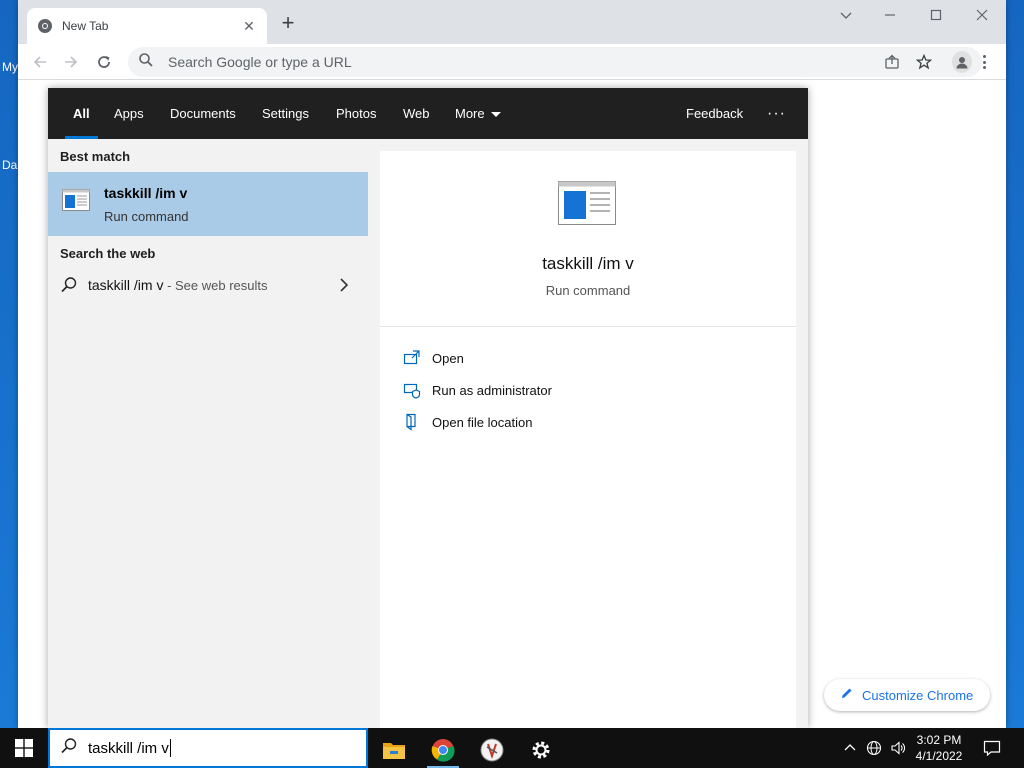 Image resolution: width=1024 pixels, height=768 pixels. What do you see at coordinates (588, 239) in the screenshot?
I see `preview-header: taskkill /im v Run command` at bounding box center [588, 239].